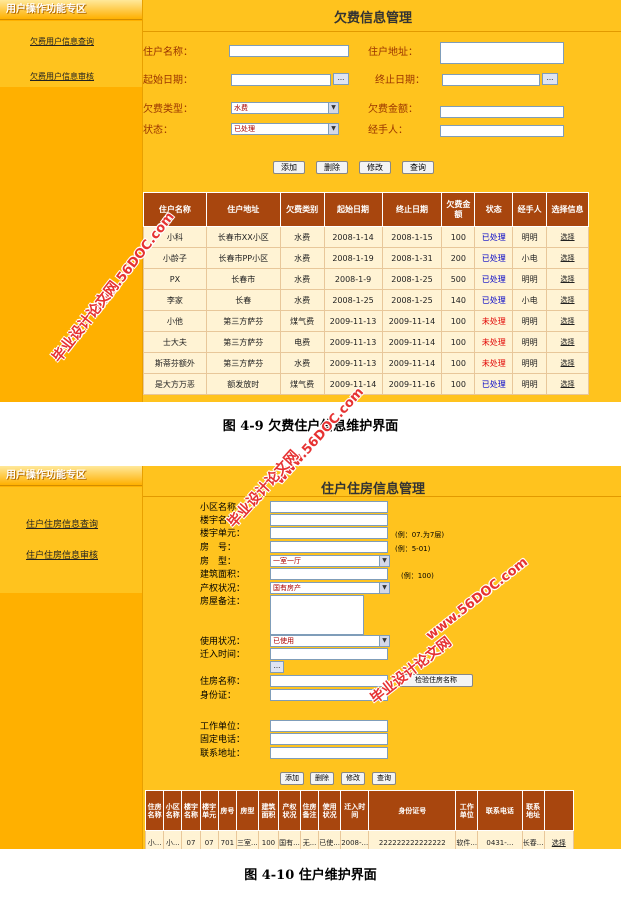  I want to click on status-value: 已处理, so click(244, 129).